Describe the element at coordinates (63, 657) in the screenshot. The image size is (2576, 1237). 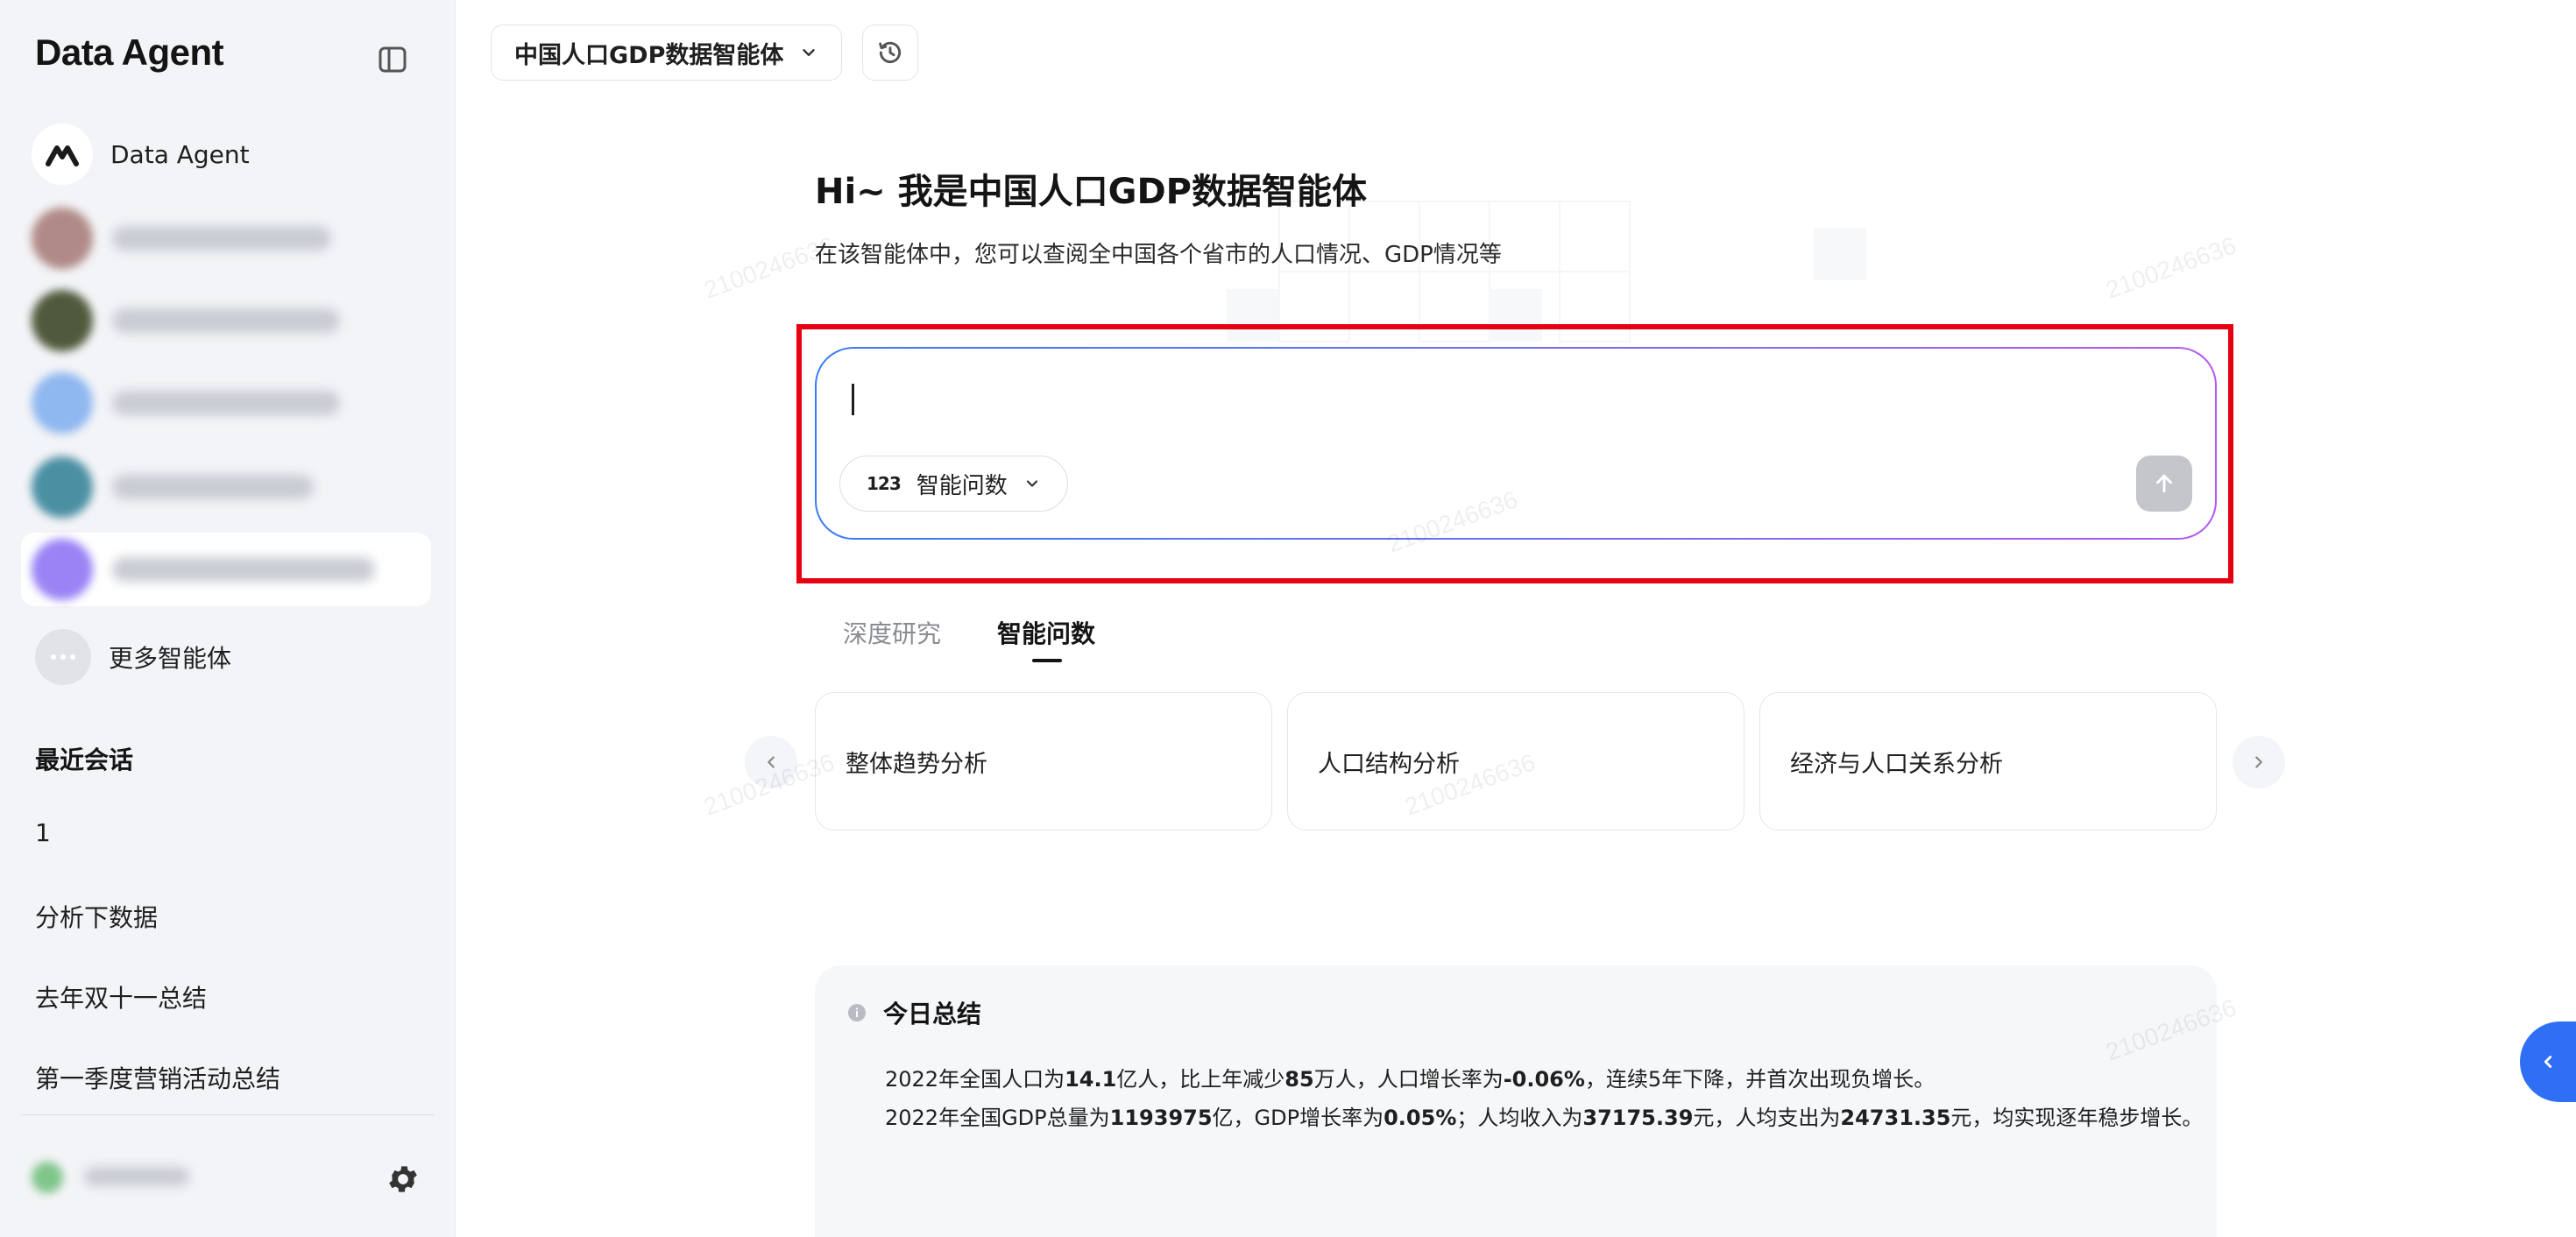
I see `more-icon` at that location.